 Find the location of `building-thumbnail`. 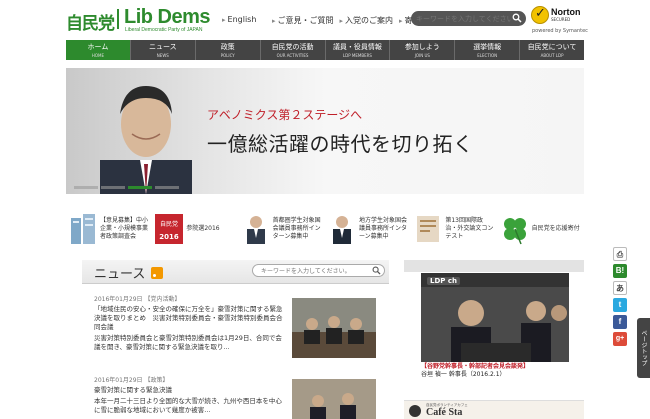

building-thumbnail is located at coordinates (83, 229).